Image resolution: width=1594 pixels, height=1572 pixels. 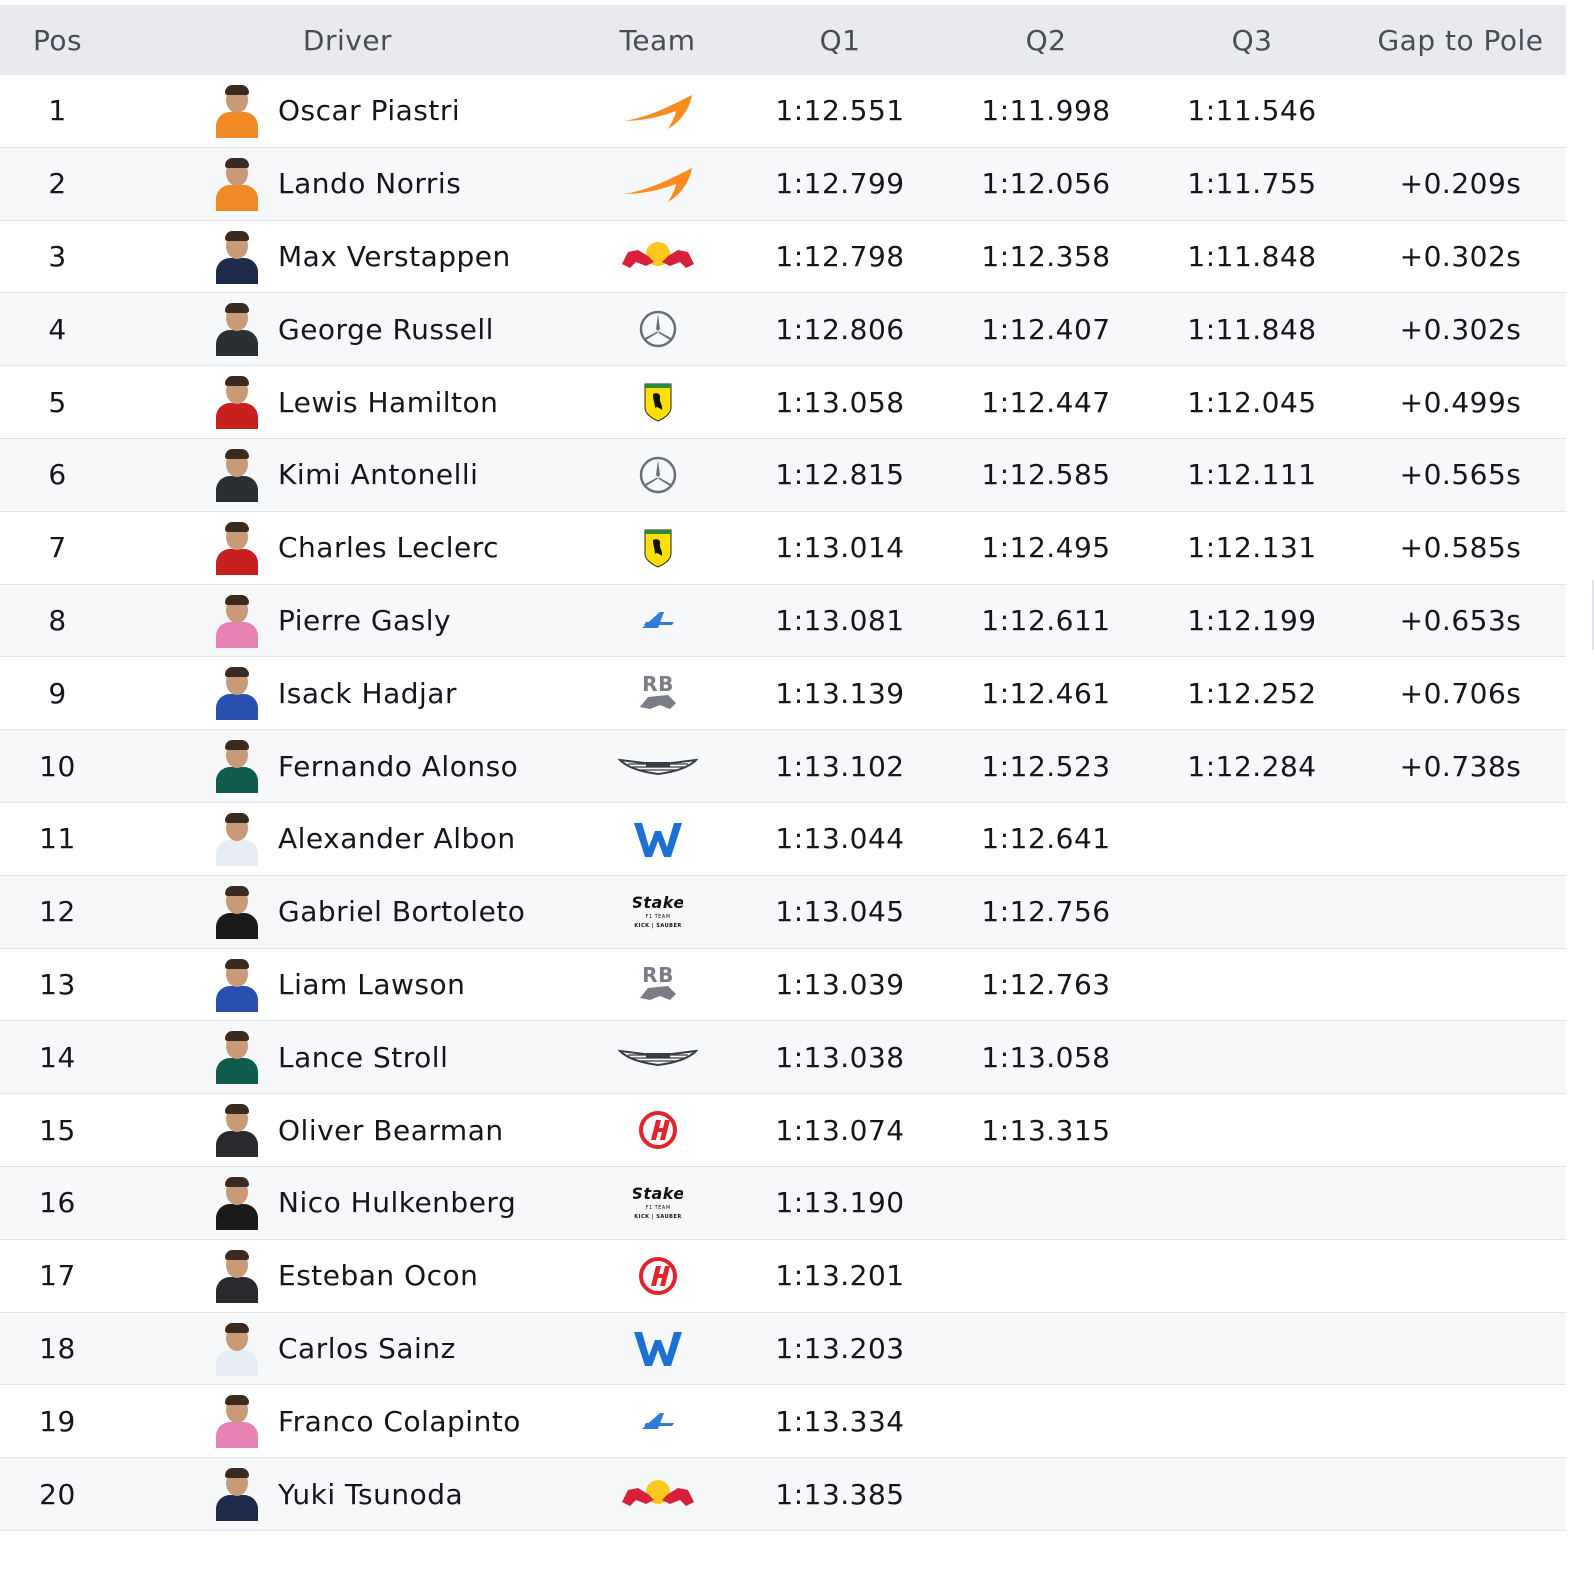 I want to click on position: 1, so click(x=57, y=111).